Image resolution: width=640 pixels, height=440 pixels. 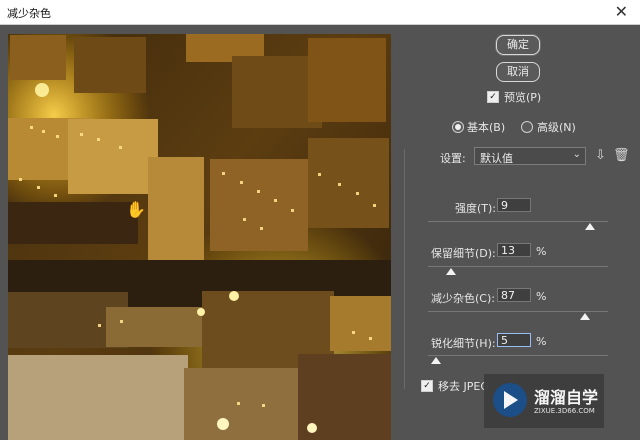 What do you see at coordinates (518, 266) in the screenshot?
I see `preserve-details-slider-track` at bounding box center [518, 266].